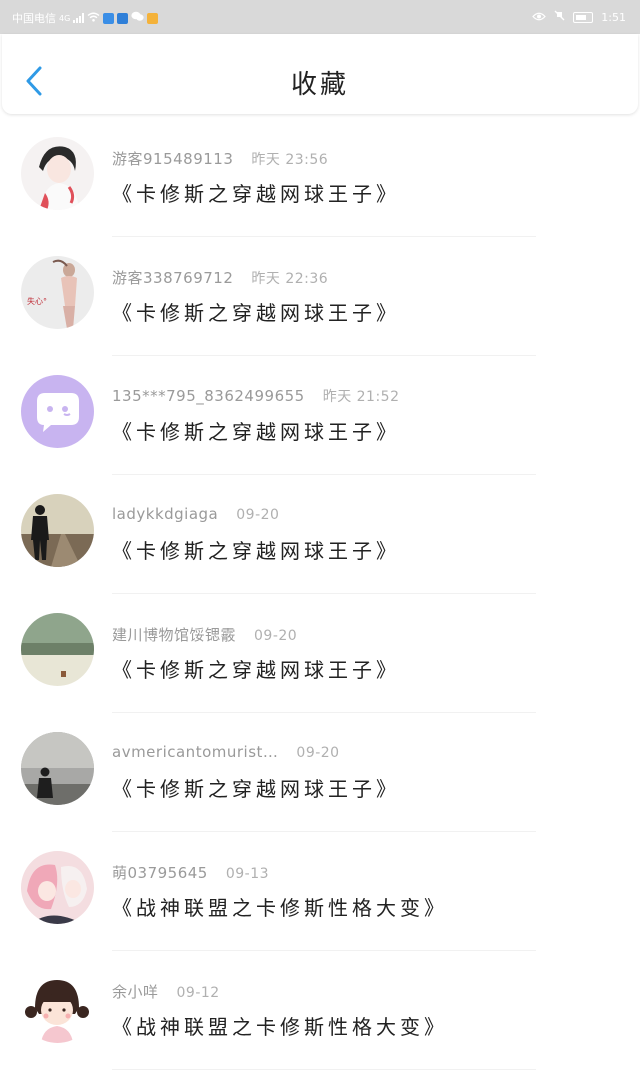 Image resolution: width=640 pixels, height=1070 pixels. What do you see at coordinates (37, 301) in the screenshot?
I see `avatar-caption: 失心°` at bounding box center [37, 301].